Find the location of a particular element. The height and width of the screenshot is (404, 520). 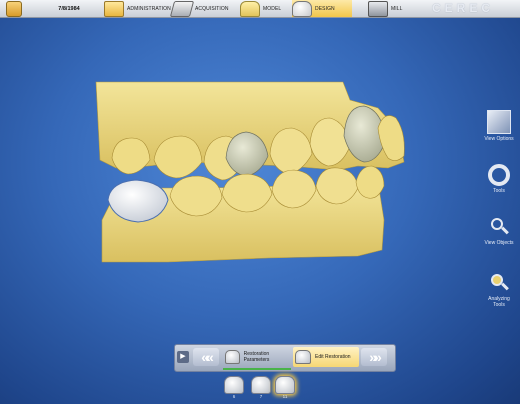

step-acquisition: ACQUISITION is located at coordinates (201, 8).